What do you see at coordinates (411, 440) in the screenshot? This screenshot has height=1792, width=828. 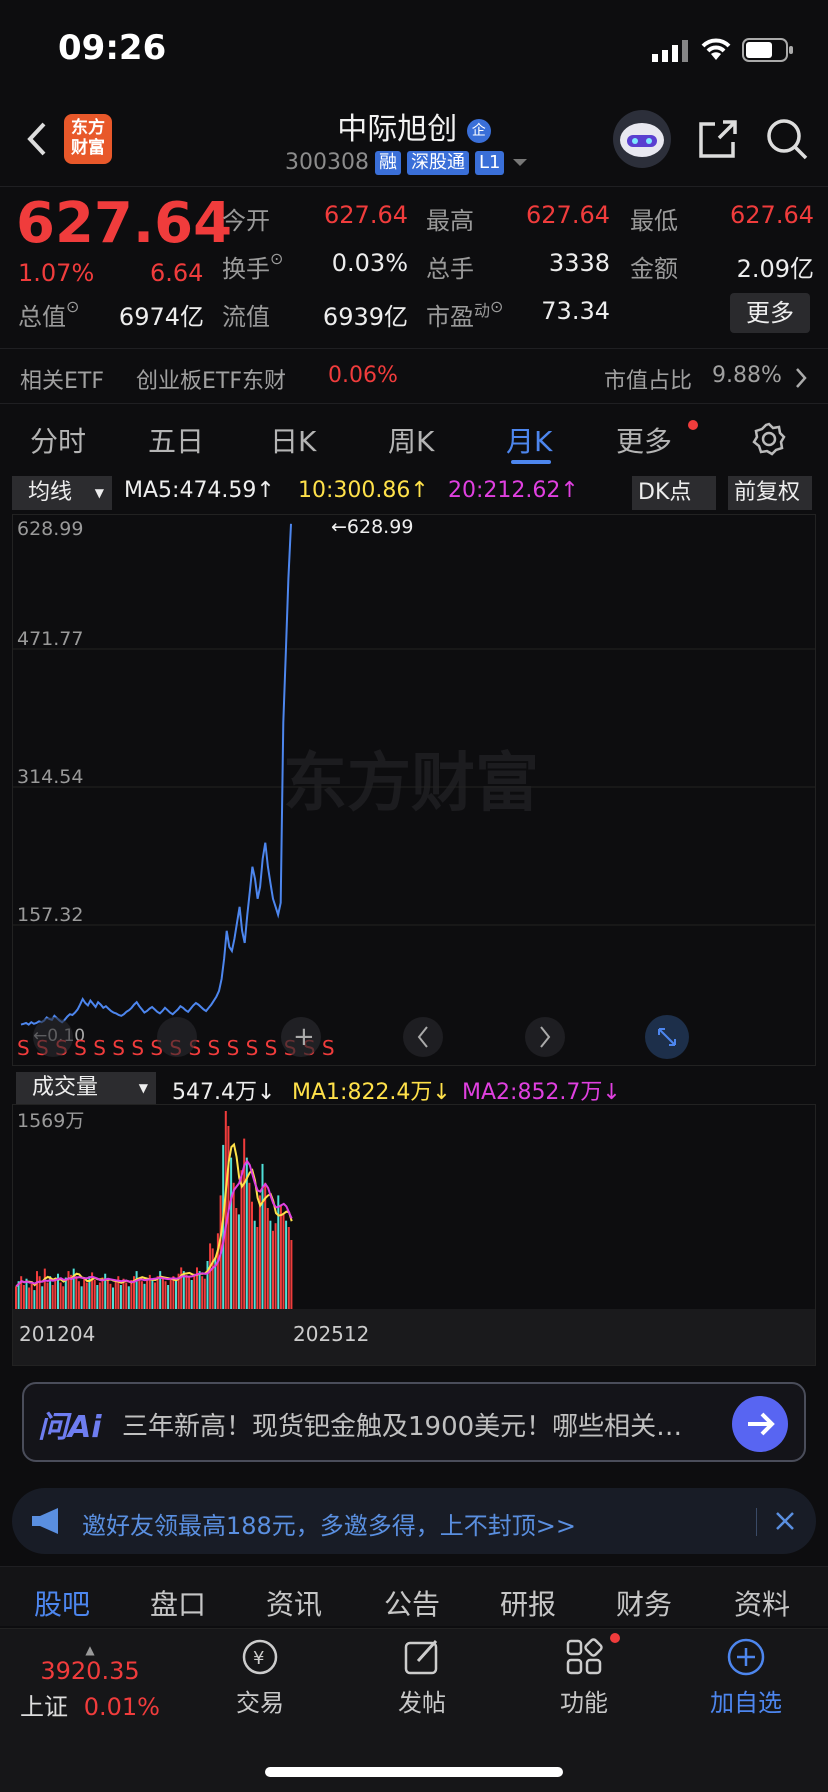 I see `tab-weekly: 周K` at bounding box center [411, 440].